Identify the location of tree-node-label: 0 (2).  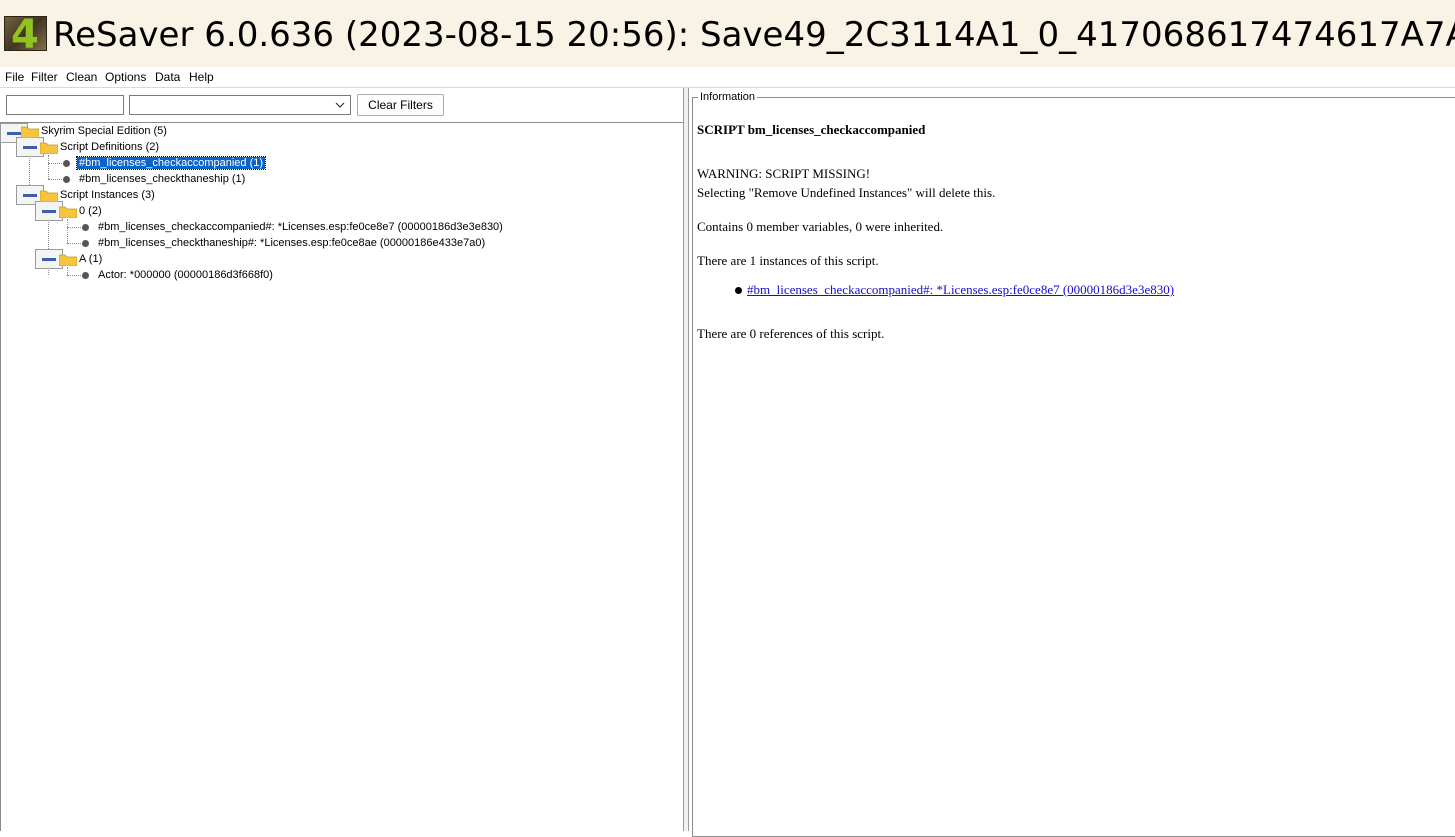
(90, 211).